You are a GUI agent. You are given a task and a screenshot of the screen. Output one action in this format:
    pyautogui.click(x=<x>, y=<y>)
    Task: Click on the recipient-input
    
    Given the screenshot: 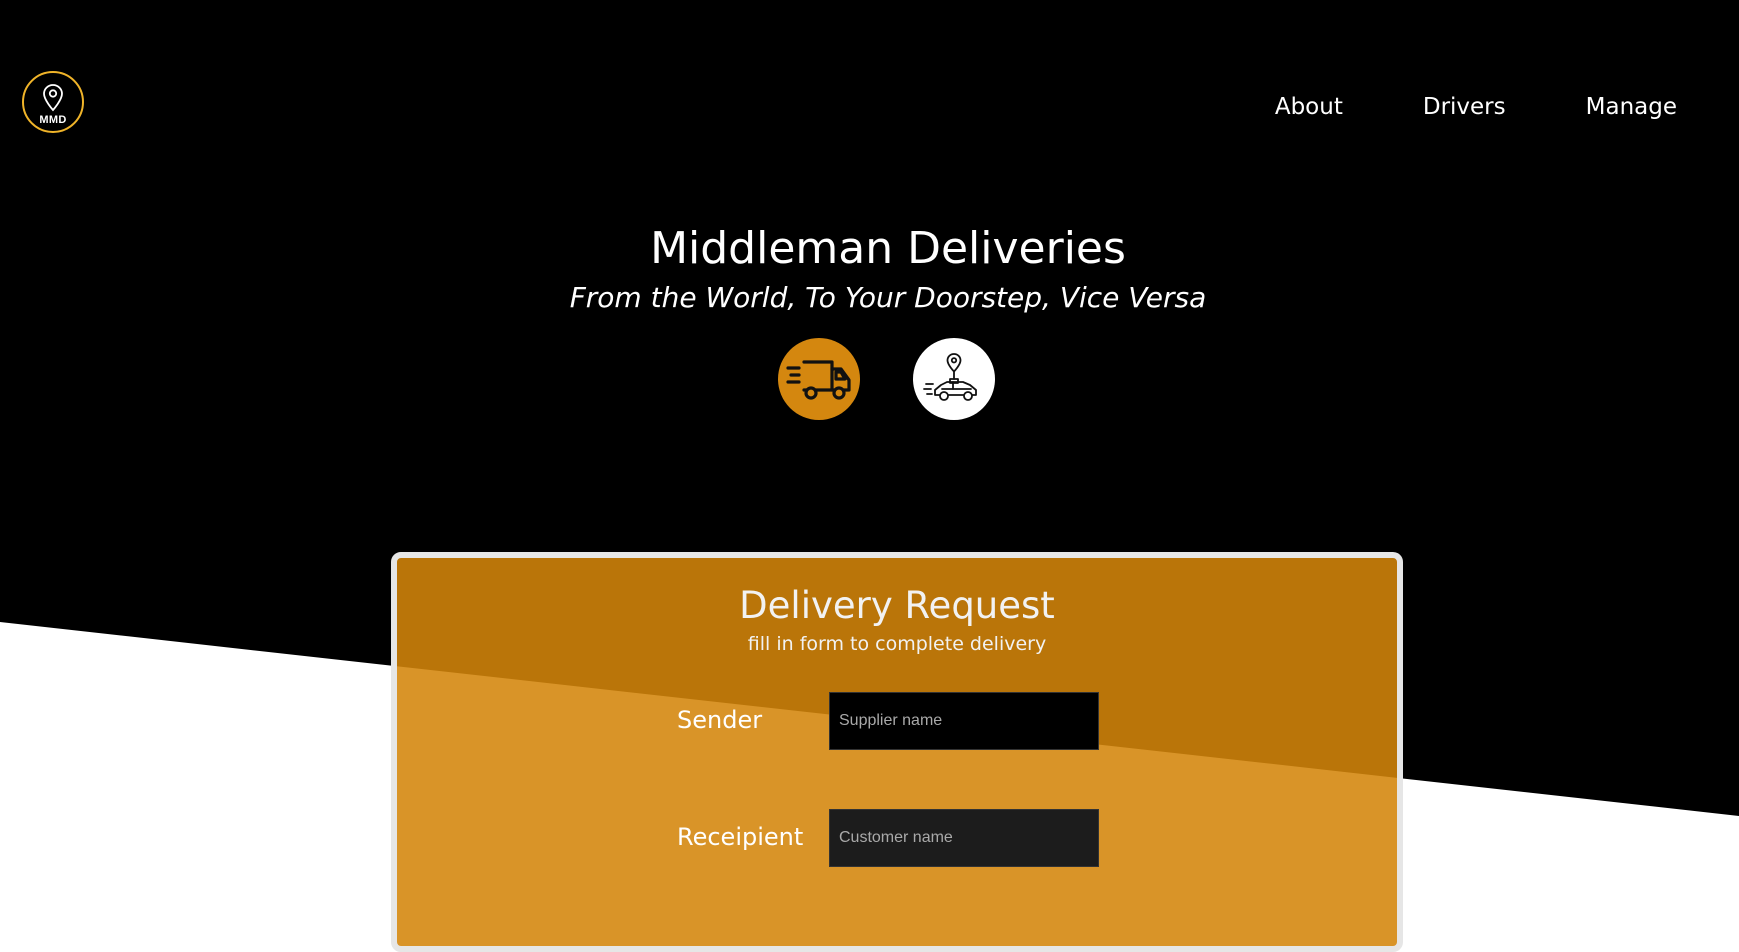 What is the action you would take?
    pyautogui.click(x=964, y=838)
    